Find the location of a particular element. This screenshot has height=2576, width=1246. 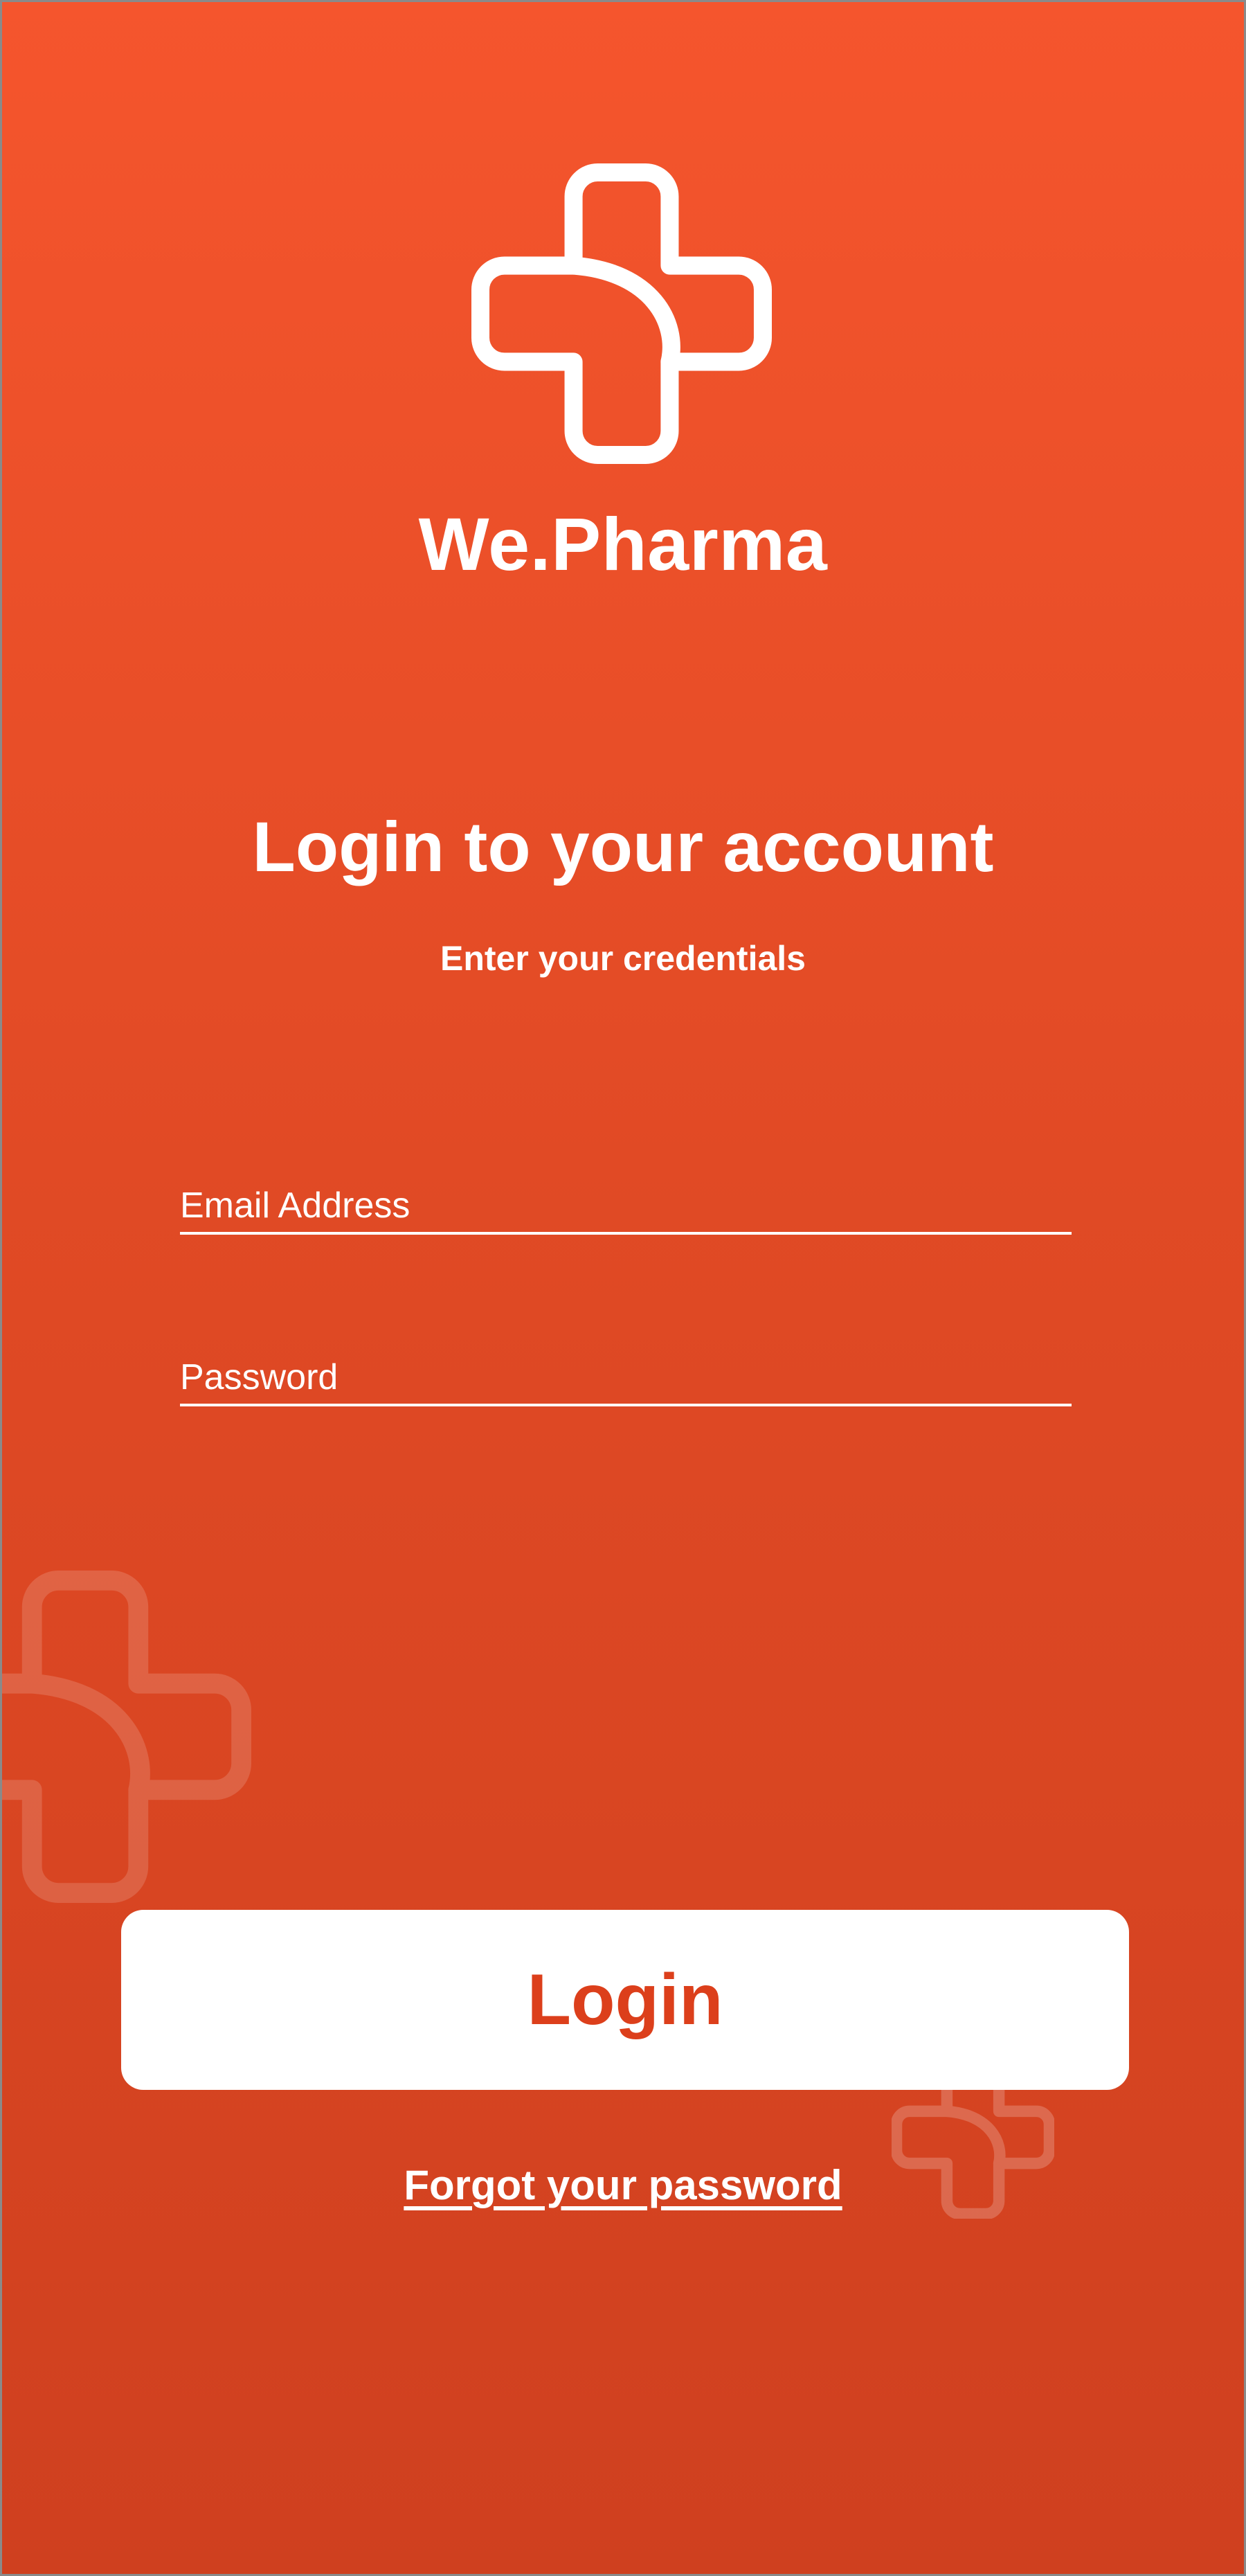

password-field-container is located at coordinates (626, 1378).